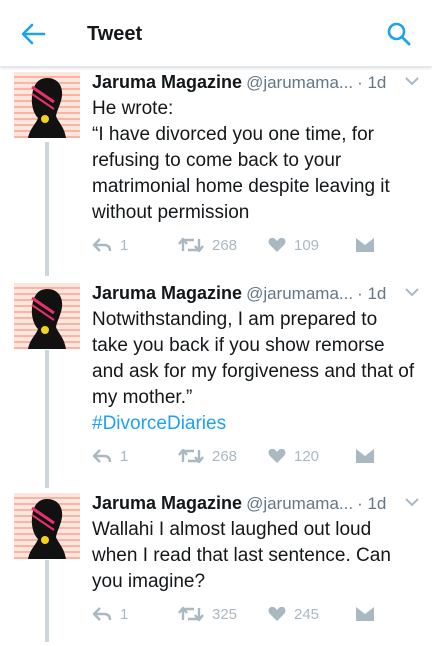  Describe the element at coordinates (307, 245) in the screenshot. I see `like-count: 109` at that location.